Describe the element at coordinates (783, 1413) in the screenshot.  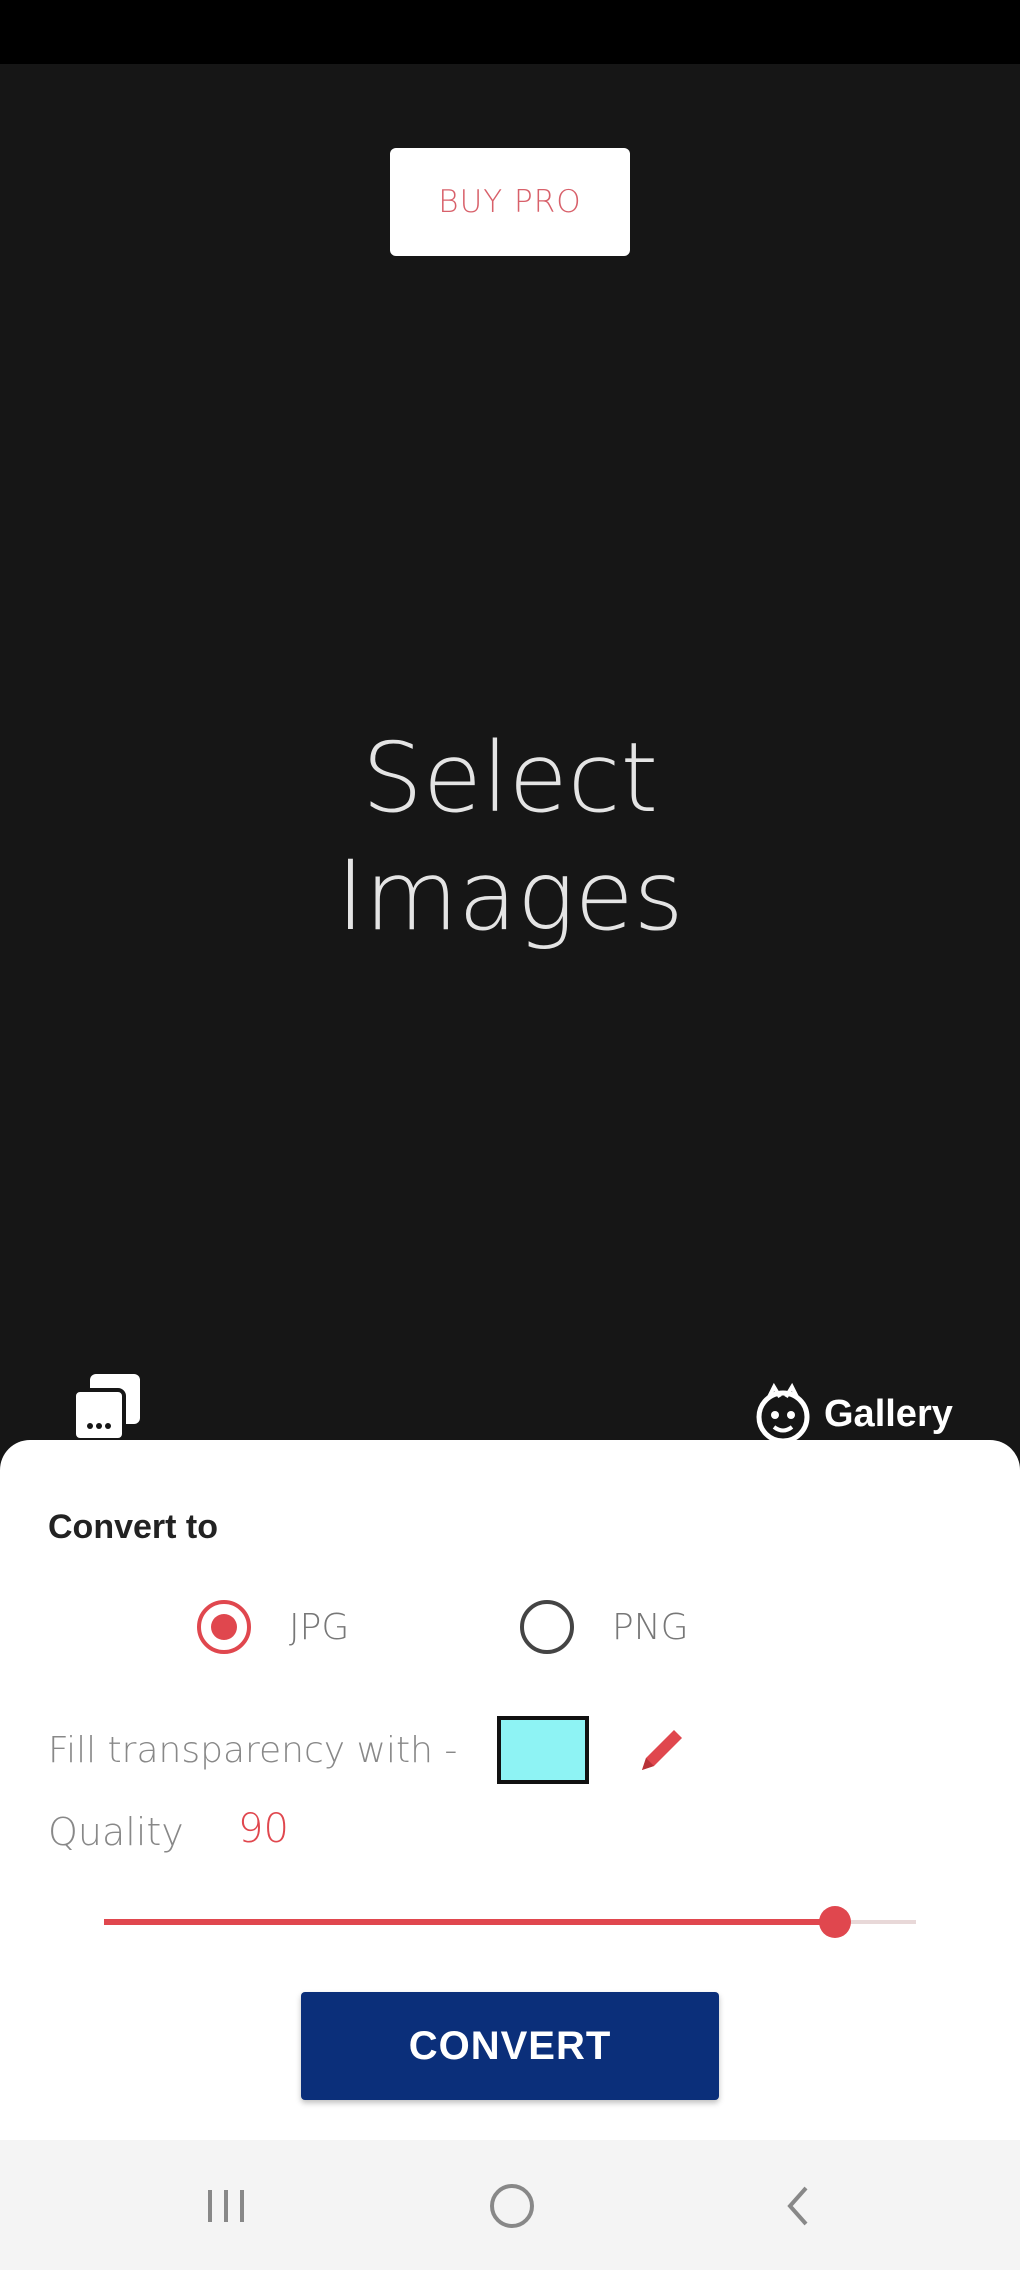
I see `gallery-app-icon` at that location.